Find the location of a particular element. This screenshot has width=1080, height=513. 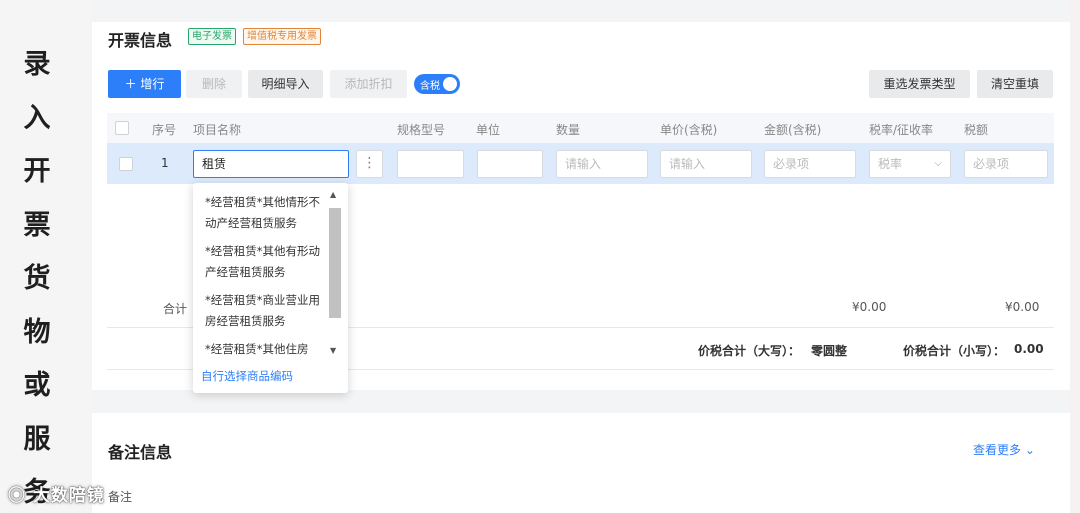

choose-product-code-link: 自行选择商品编码 is located at coordinates (247, 376).